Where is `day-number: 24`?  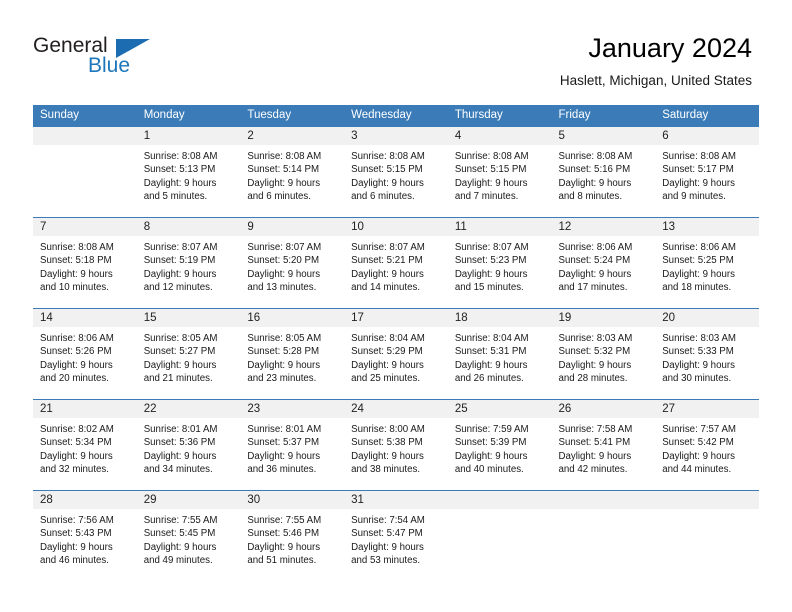
day-number: 24 is located at coordinates (357, 409).